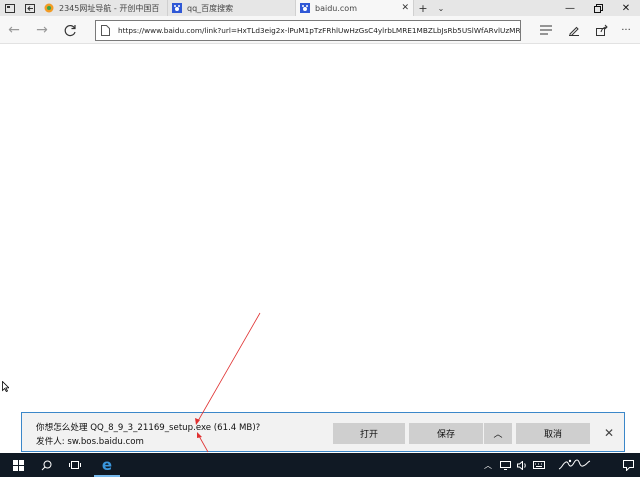 The image size is (640, 477). I want to click on download-publisher: 发件人: sw.bos.baidu.com, so click(90, 442).